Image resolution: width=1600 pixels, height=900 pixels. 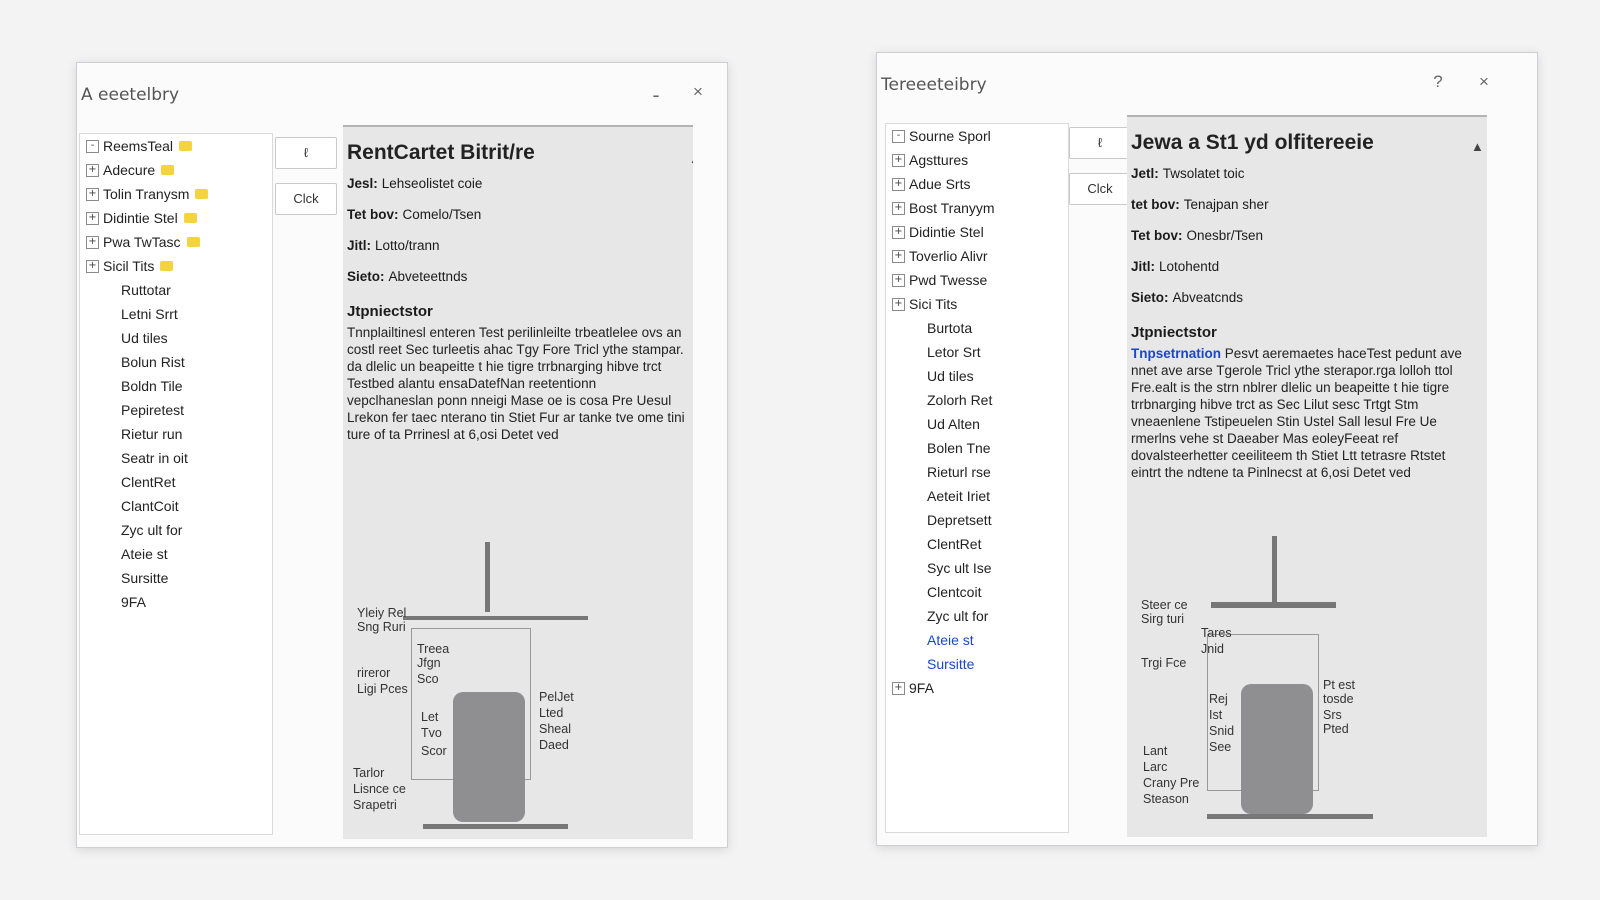 I want to click on tree-item: Burtota, so click(x=977, y=328).